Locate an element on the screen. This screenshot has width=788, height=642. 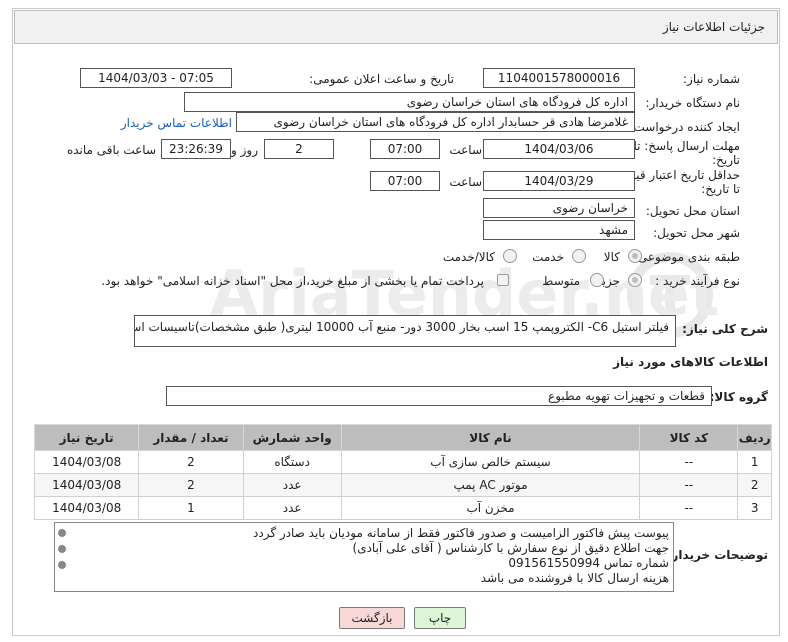
validity-label-2: تا تاریخ: is located at coordinates (720, 189).